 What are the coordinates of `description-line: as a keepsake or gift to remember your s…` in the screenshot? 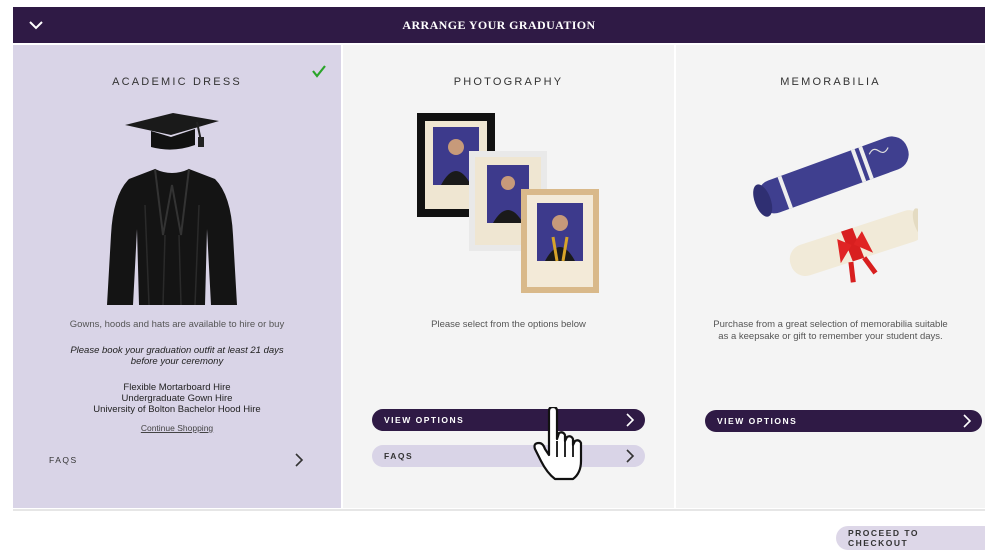 It's located at (830, 336).